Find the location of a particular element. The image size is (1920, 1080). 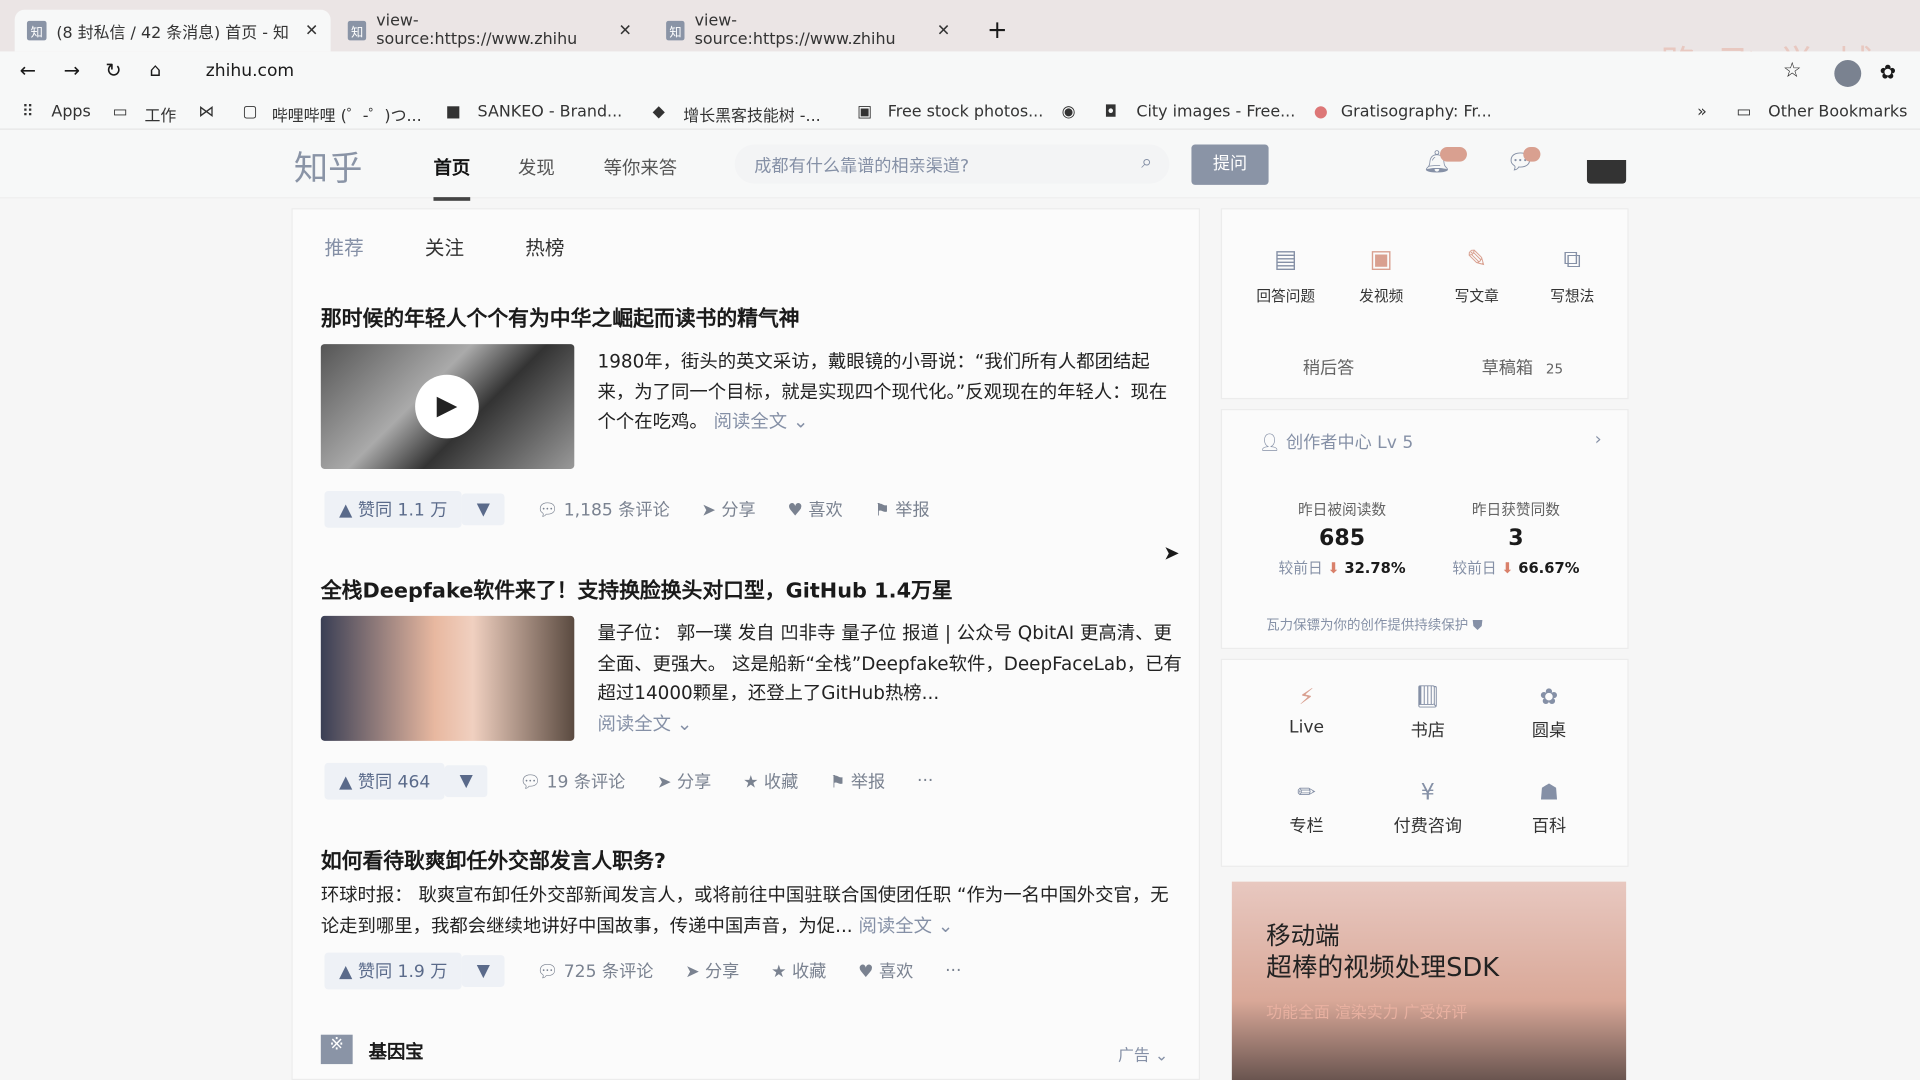

bookmark: Apps is located at coordinates (70, 112).